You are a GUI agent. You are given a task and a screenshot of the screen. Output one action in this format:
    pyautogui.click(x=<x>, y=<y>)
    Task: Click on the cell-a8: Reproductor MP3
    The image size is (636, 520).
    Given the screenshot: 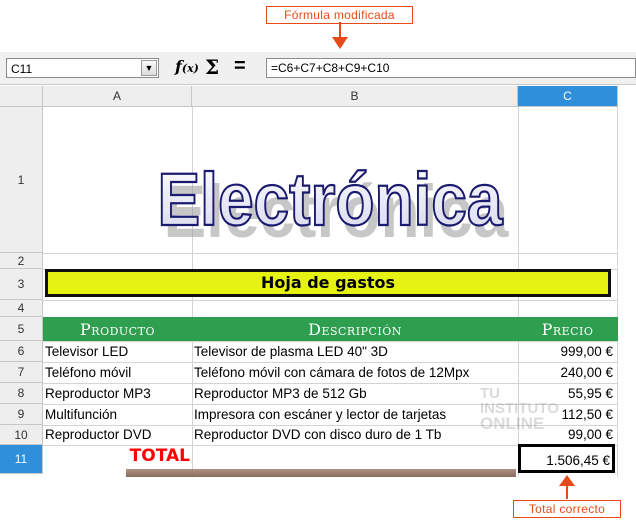 What is the action you would take?
    pyautogui.click(x=117, y=394)
    